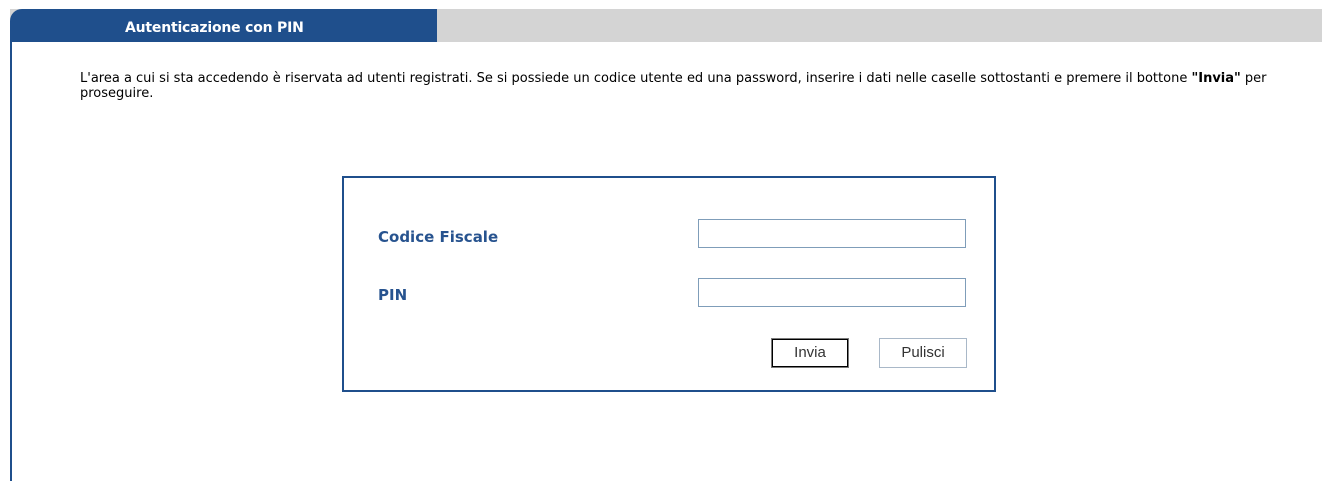  I want to click on pin-input, so click(832, 292).